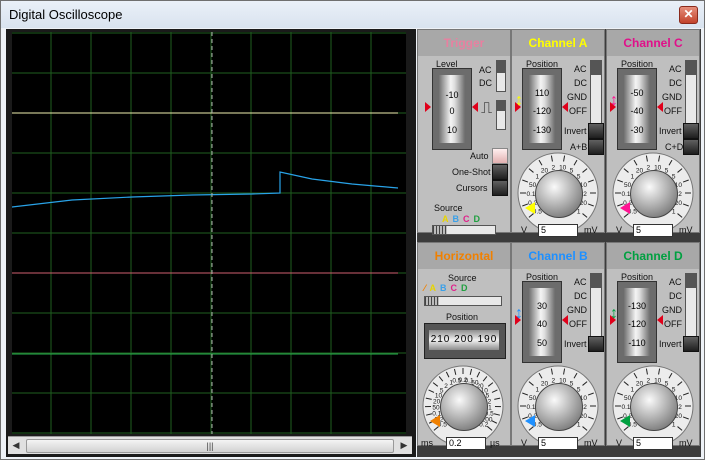  Describe the element at coordinates (660, 107) in the screenshot. I see `channel-c-marker-right-icon` at that location.